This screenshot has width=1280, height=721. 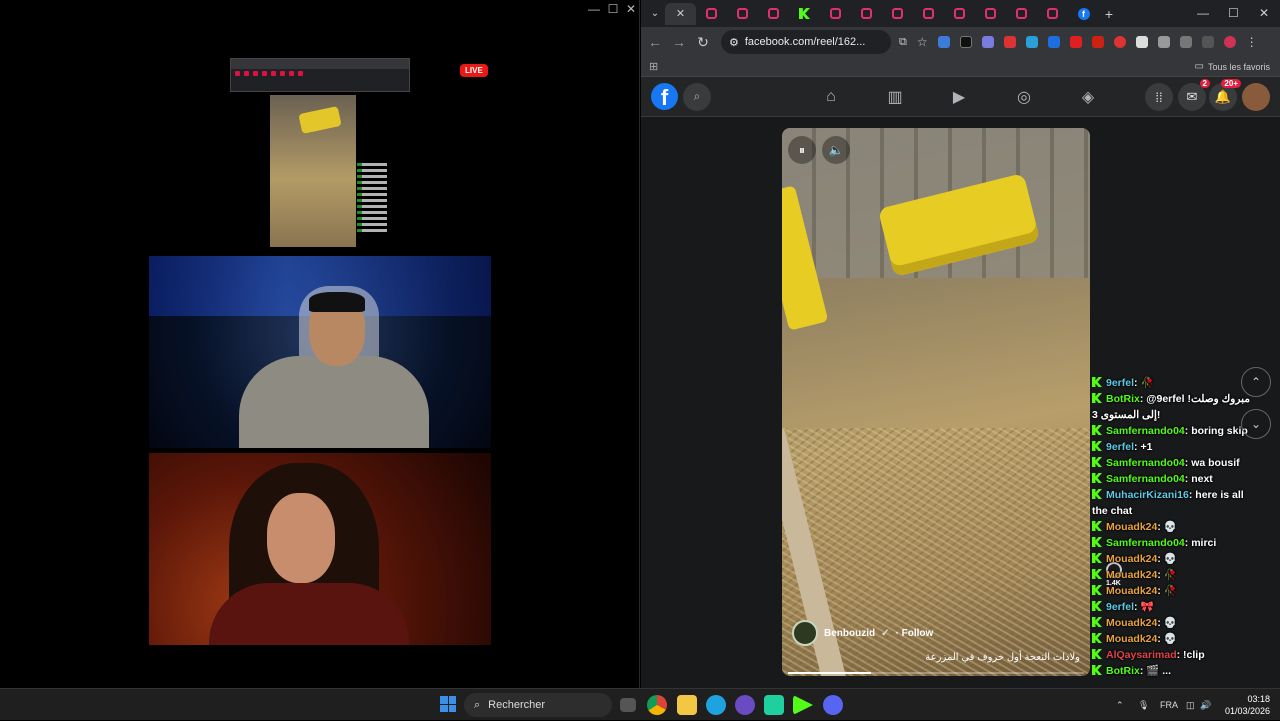 I want to click on dashboard-icon: ▥, so click(x=895, y=97).